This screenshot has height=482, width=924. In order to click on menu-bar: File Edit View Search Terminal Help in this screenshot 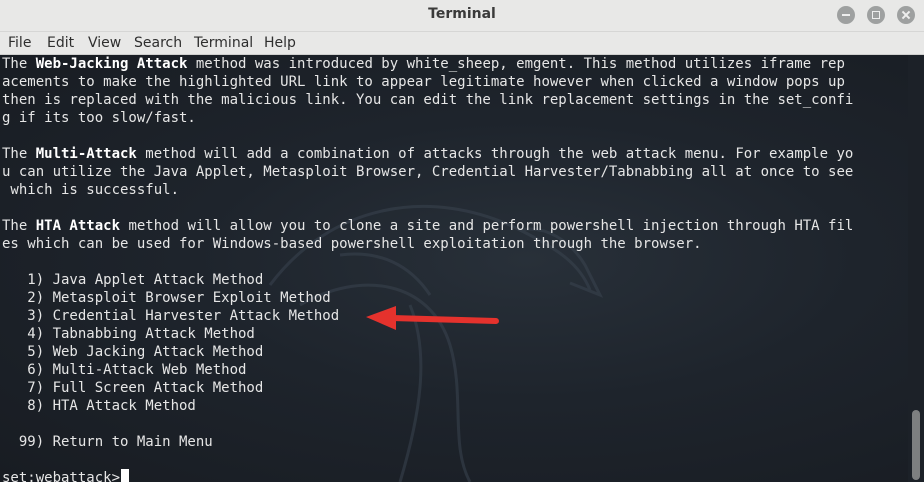, I will do `click(462, 43)`.